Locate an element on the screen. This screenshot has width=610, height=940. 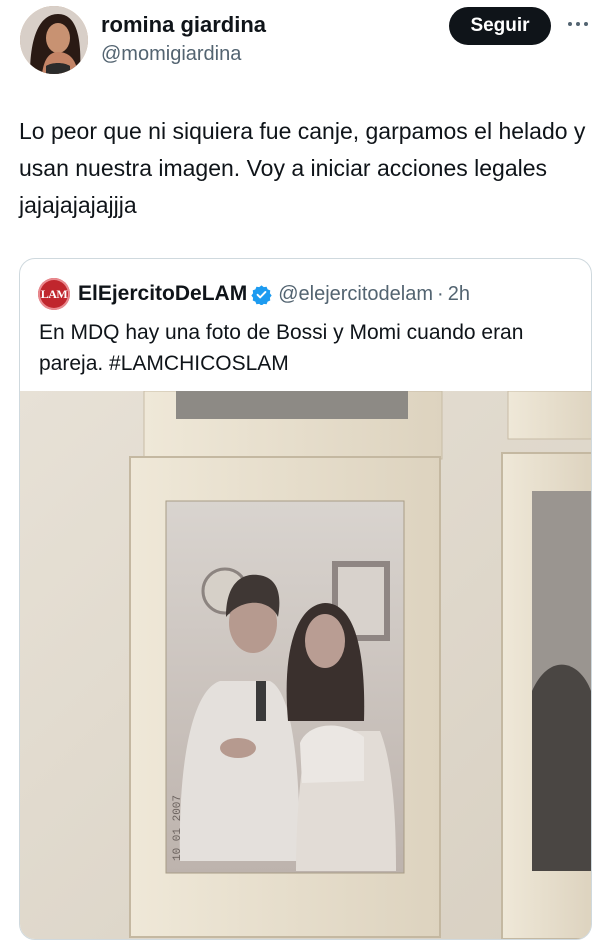
quoted-author-handle: @elejercitodelam is located at coordinates (355, 294).